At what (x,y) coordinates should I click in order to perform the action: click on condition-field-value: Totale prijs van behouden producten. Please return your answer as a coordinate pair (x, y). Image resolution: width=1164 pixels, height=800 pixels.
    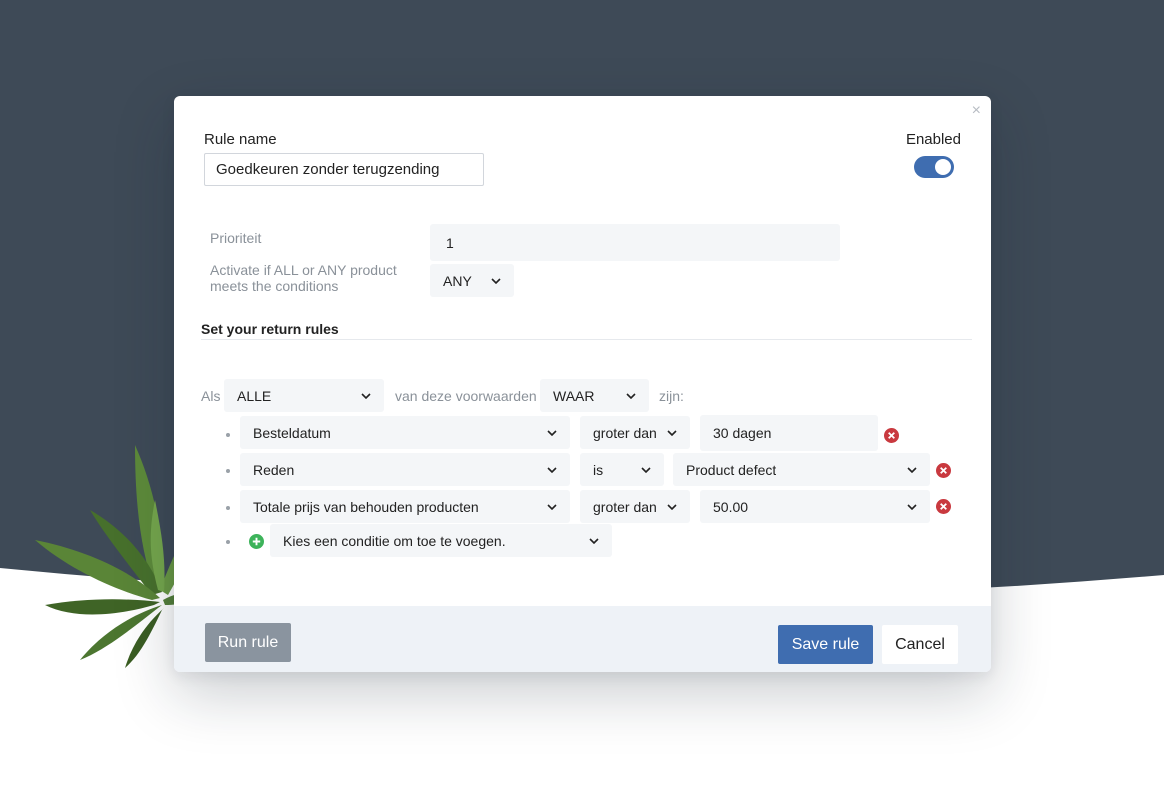
    Looking at the image, I should click on (366, 506).